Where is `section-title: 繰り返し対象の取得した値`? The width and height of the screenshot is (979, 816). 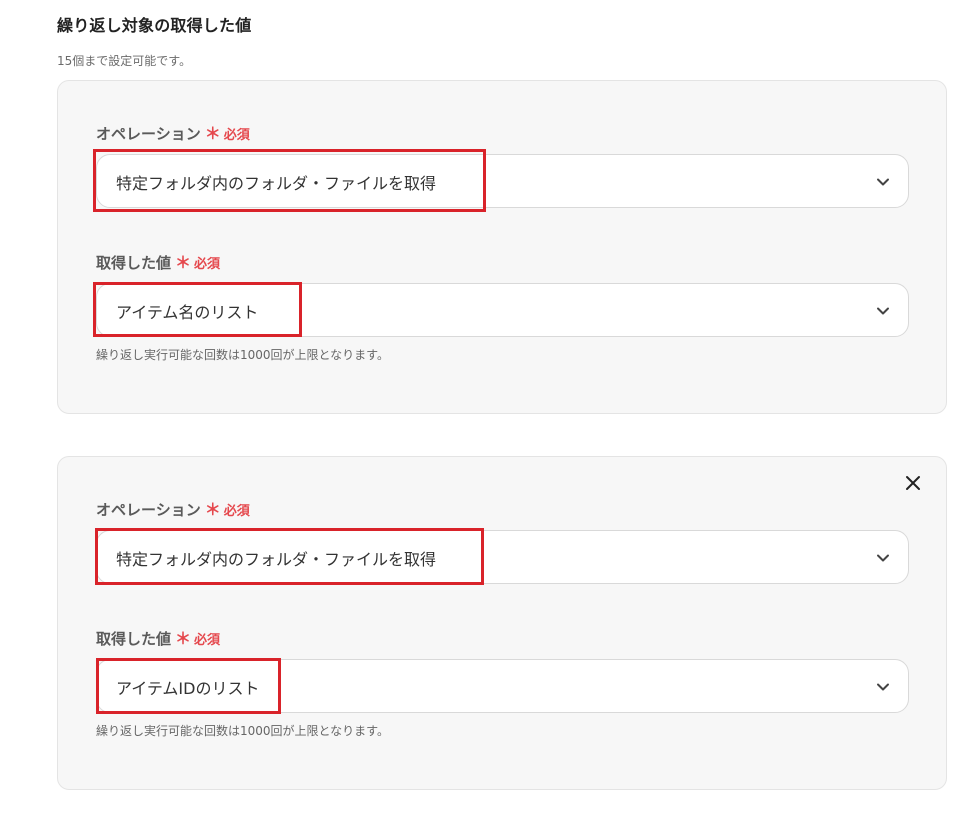
section-title: 繰り返し対象の取得した値 is located at coordinates (154, 25).